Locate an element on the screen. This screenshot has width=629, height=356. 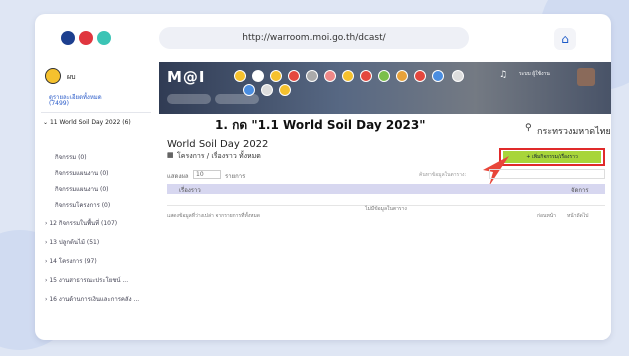
ministry-label: กระทรวงมหาดไทย is located at coordinates (574, 132).